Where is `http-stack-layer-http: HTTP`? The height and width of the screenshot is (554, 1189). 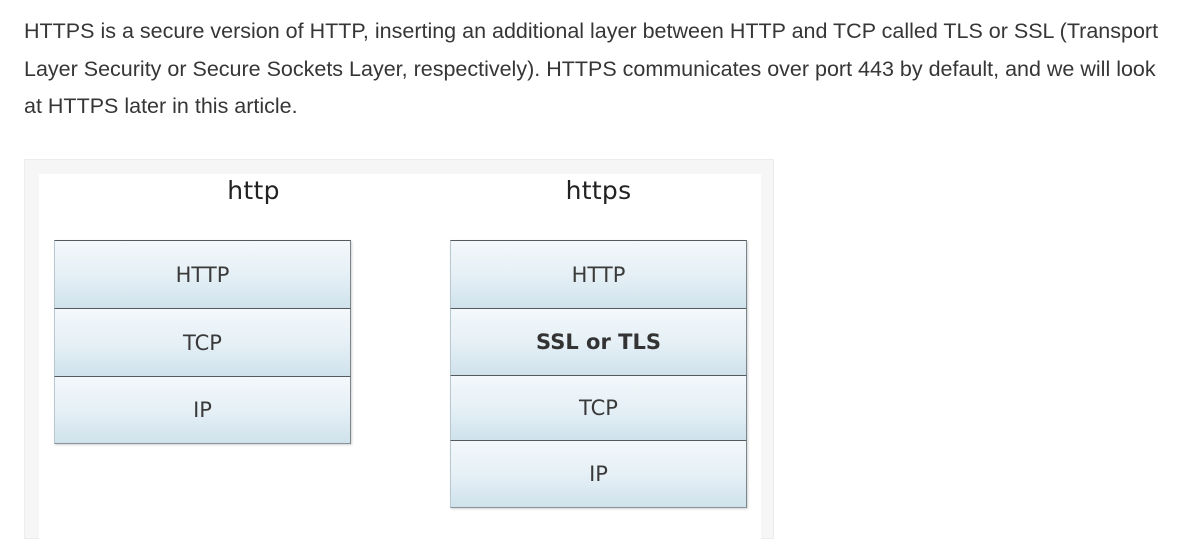 http-stack-layer-http: HTTP is located at coordinates (202, 274).